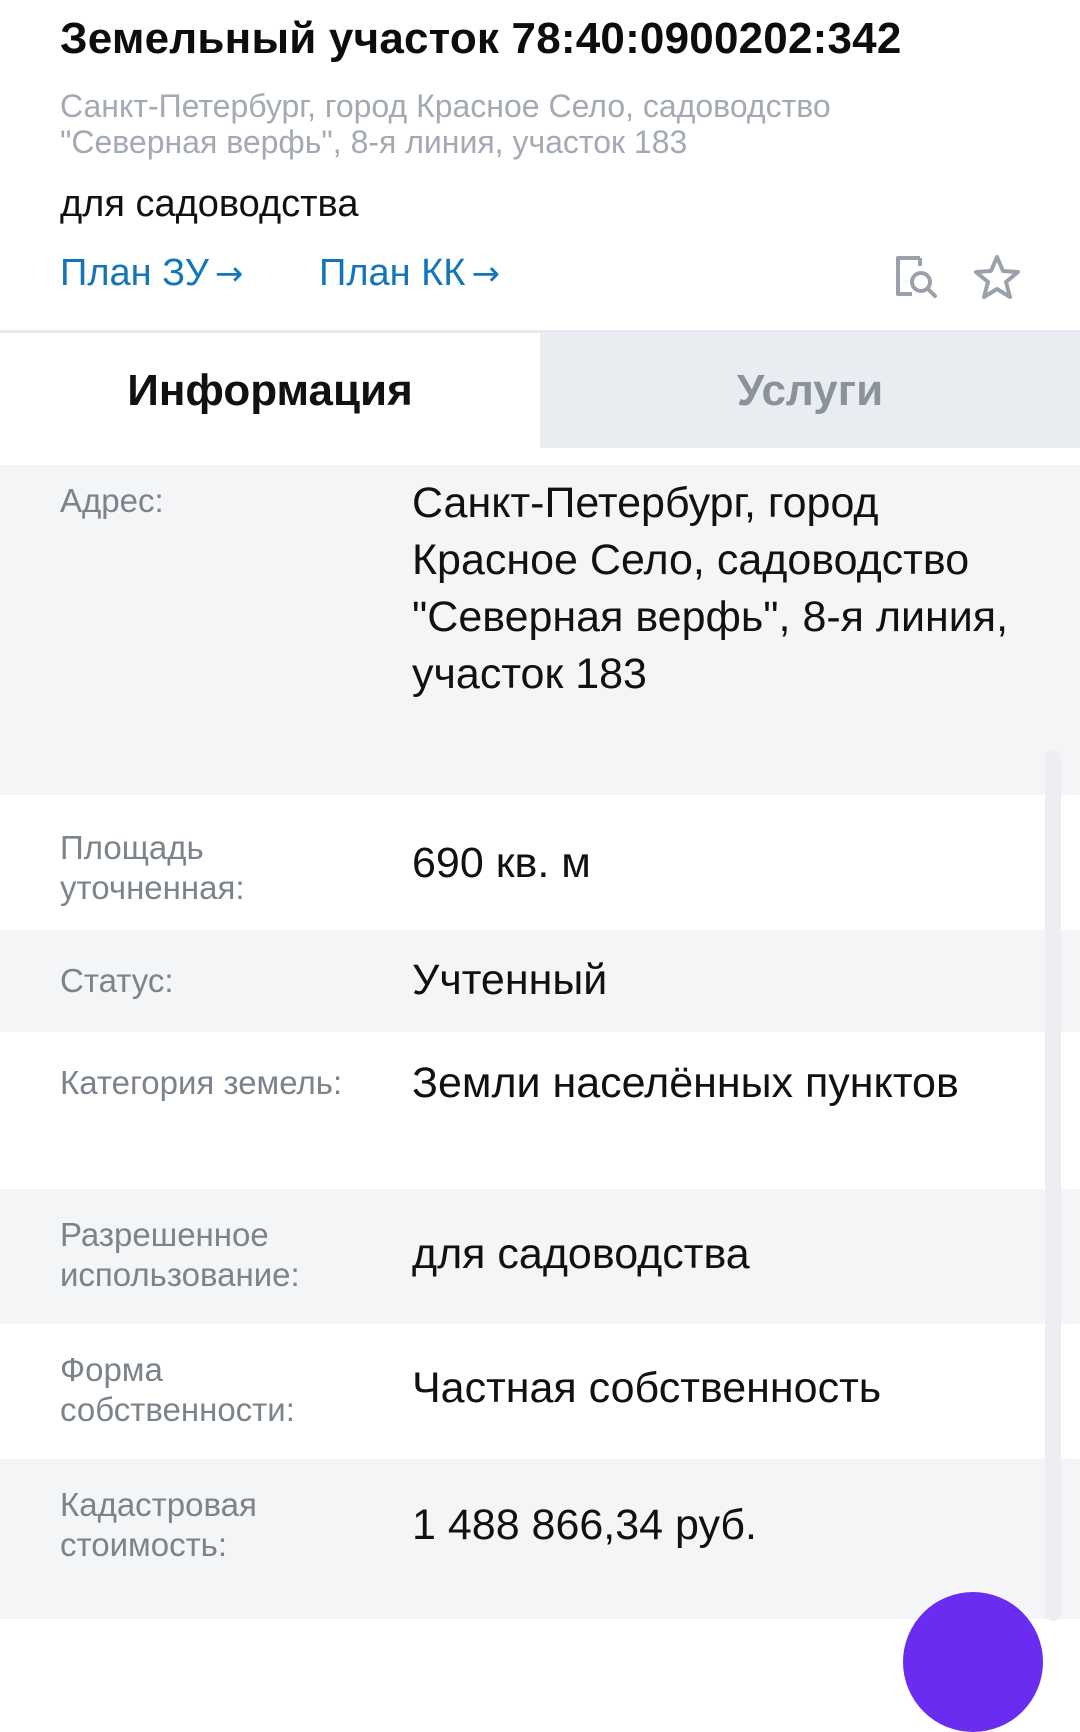 The image size is (1080, 1732). I want to click on tab-information: Информация, so click(270, 390).